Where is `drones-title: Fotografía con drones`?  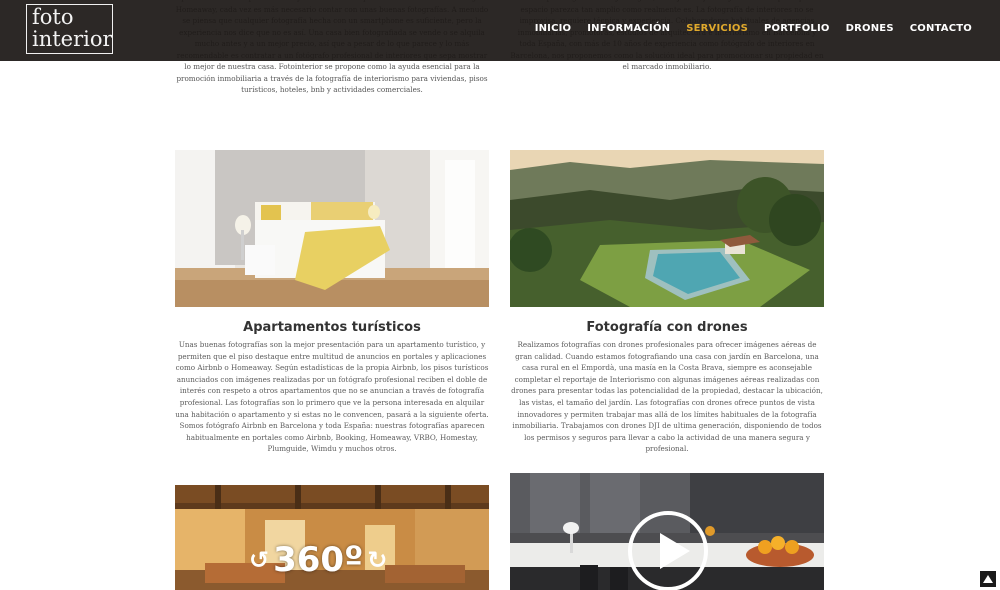 drones-title: Fotografía con drones is located at coordinates (667, 327).